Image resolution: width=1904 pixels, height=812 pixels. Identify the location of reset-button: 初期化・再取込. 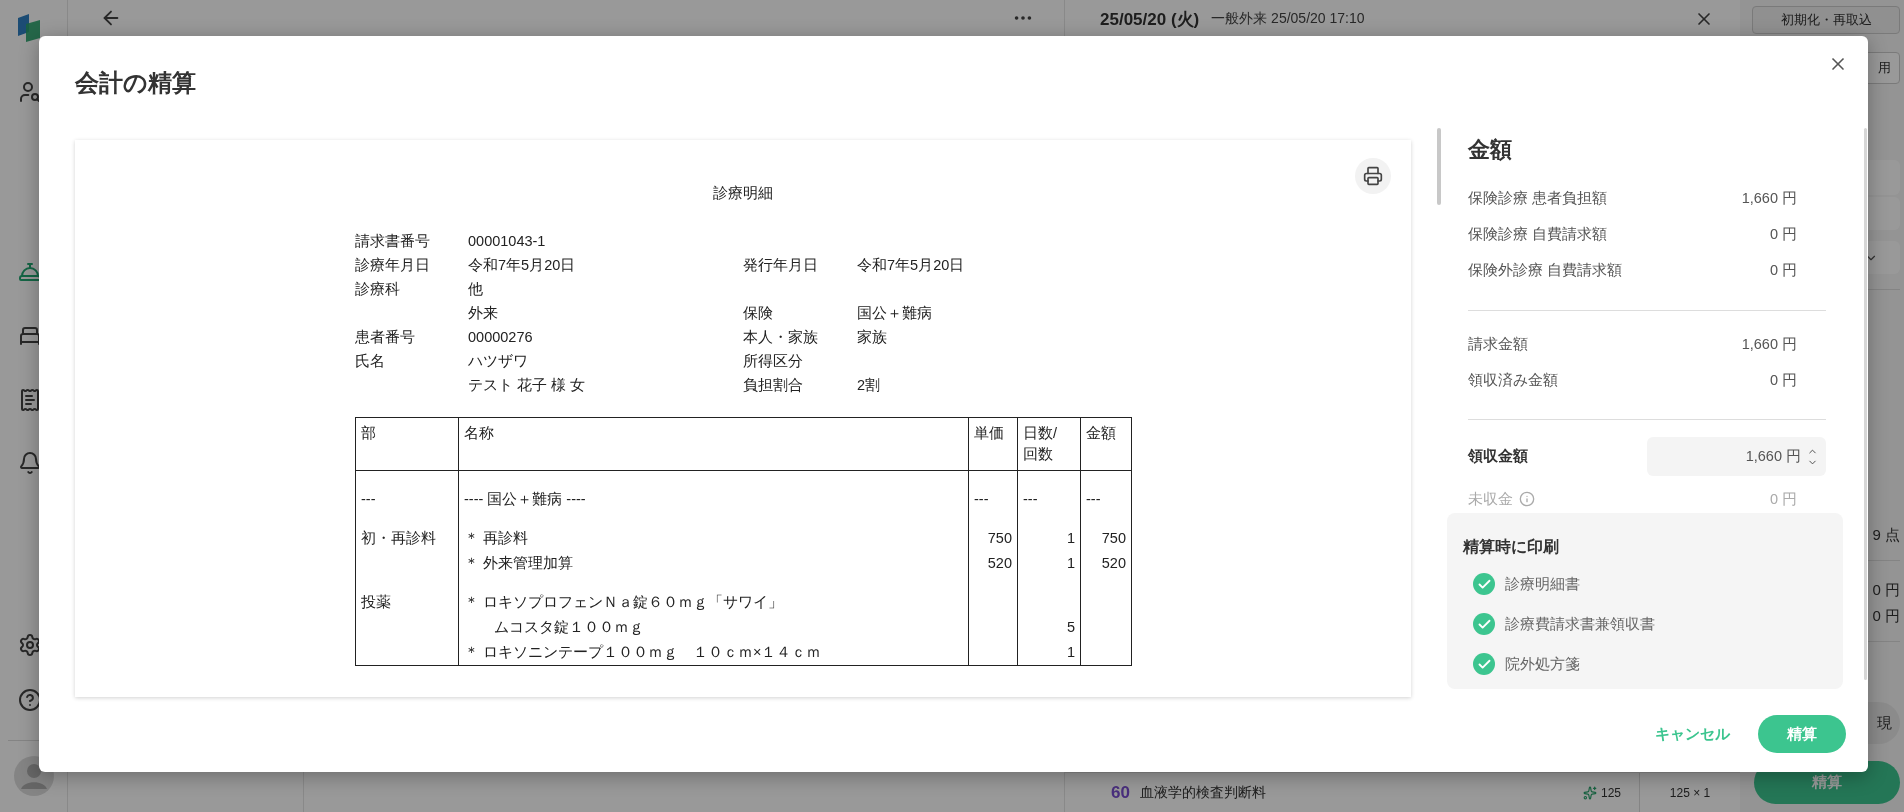
(1826, 20).